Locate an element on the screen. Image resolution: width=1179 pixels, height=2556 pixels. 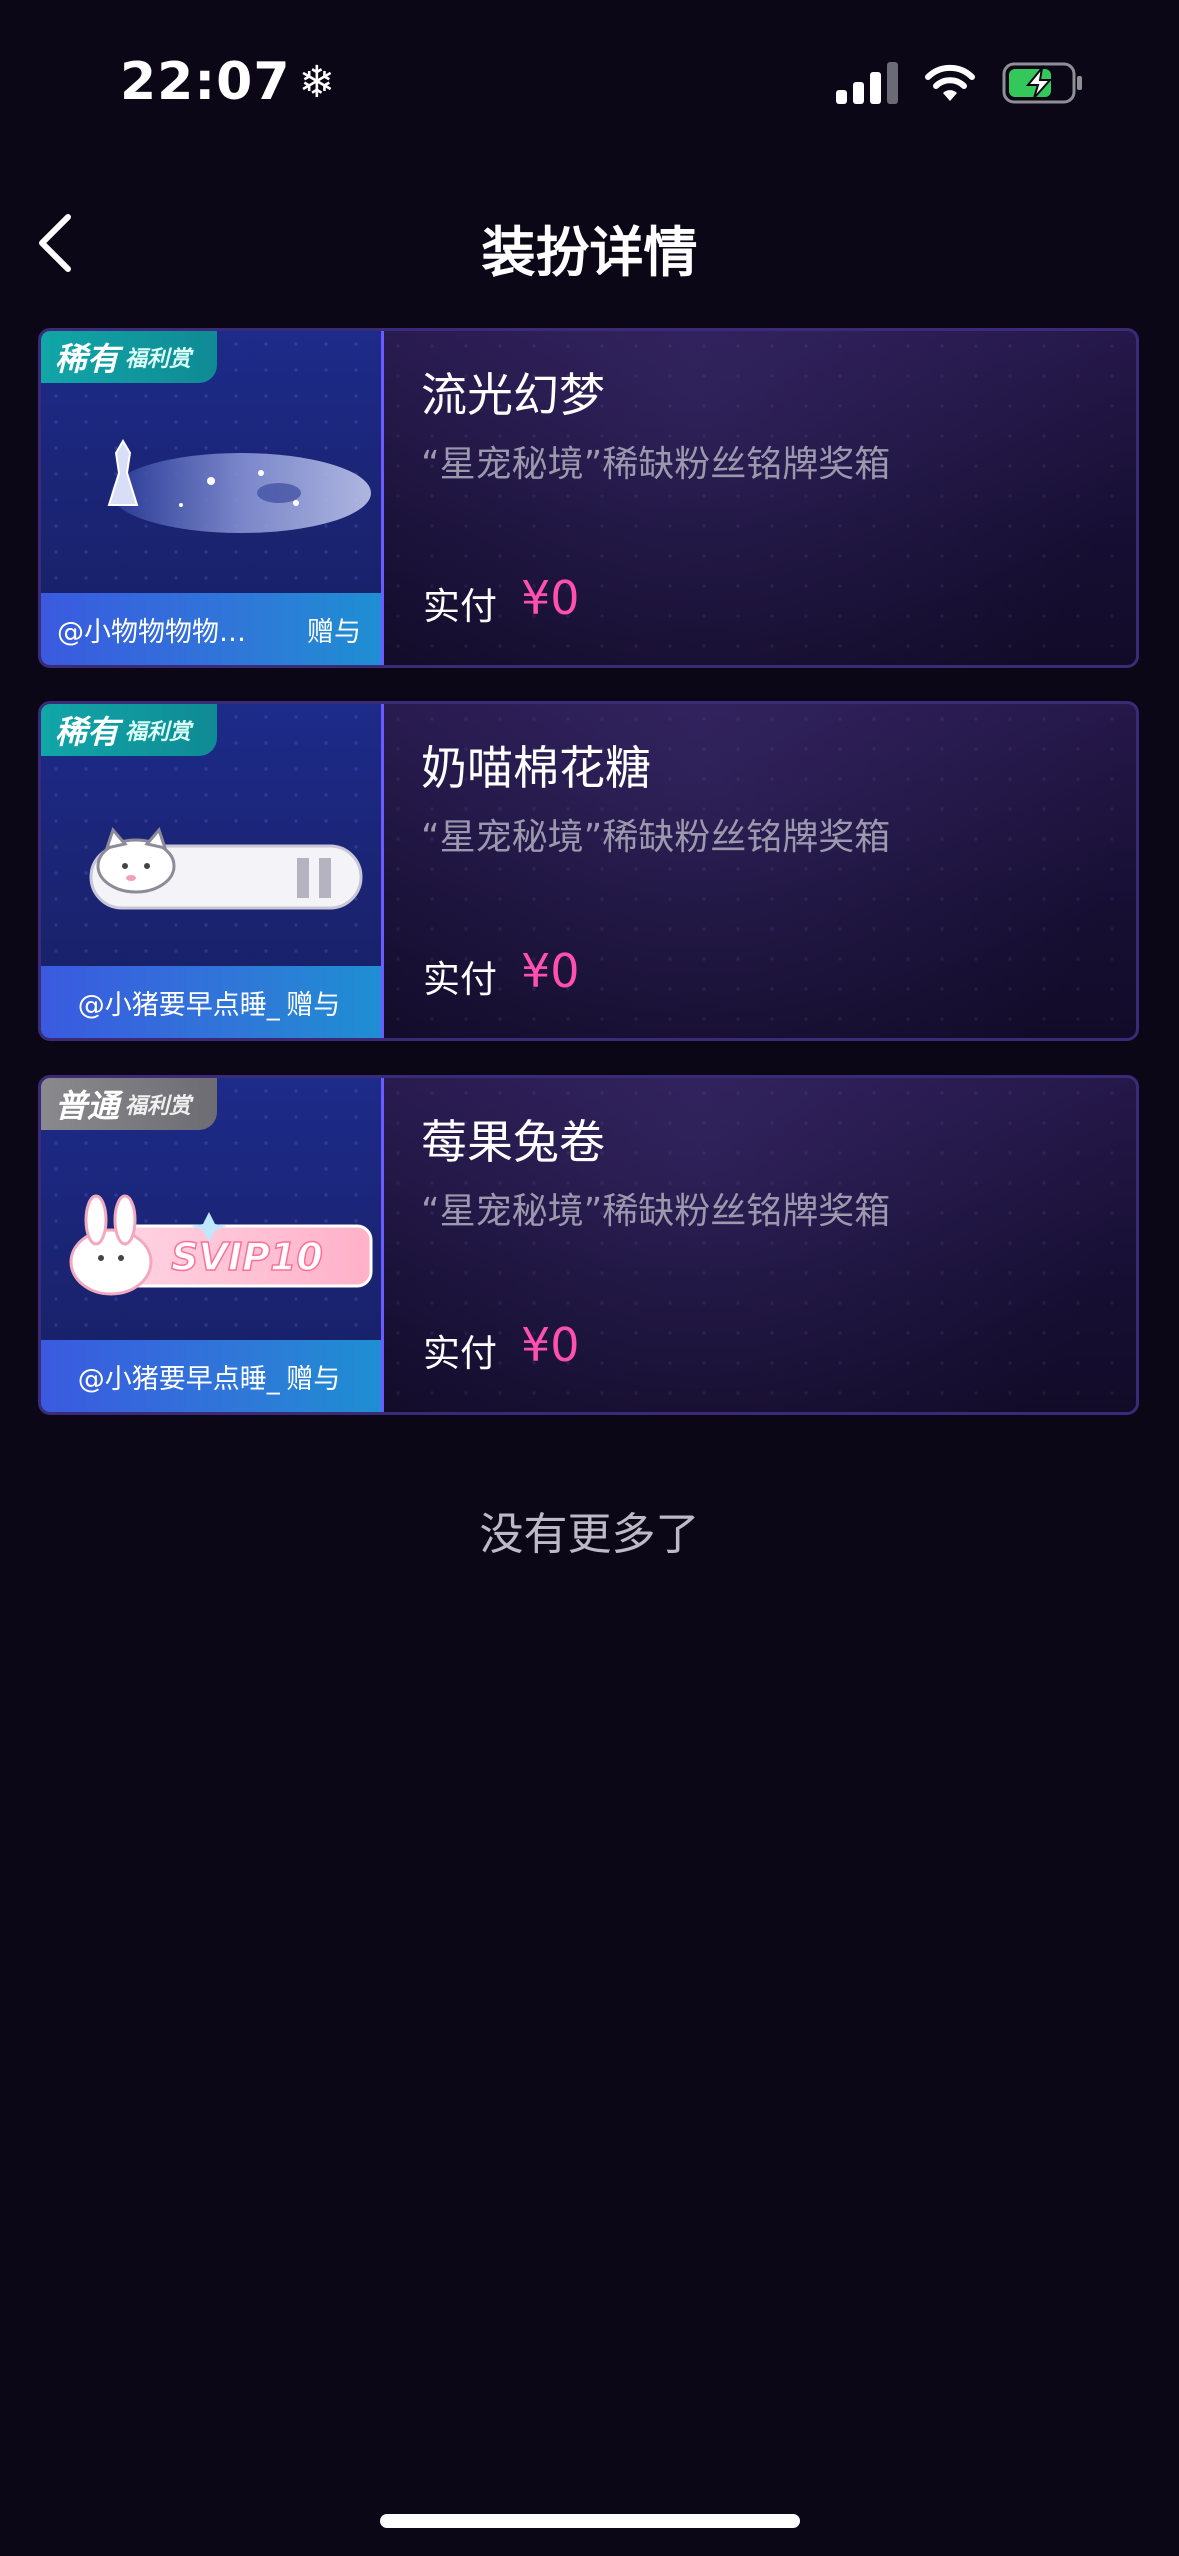
nameplate-preview-image: SVIP10 is located at coordinates (221, 1245).